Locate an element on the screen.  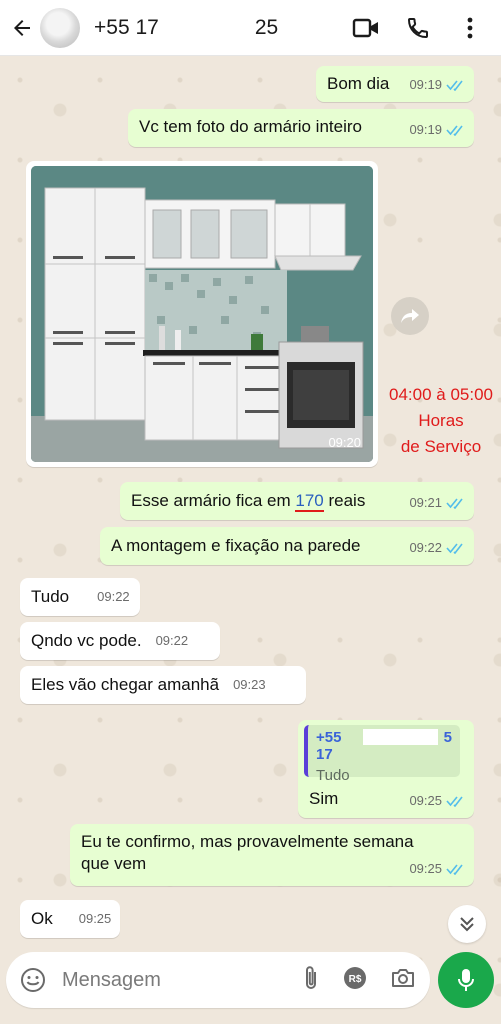
contact-name-suffix: 25 is located at coordinates (266, 27).